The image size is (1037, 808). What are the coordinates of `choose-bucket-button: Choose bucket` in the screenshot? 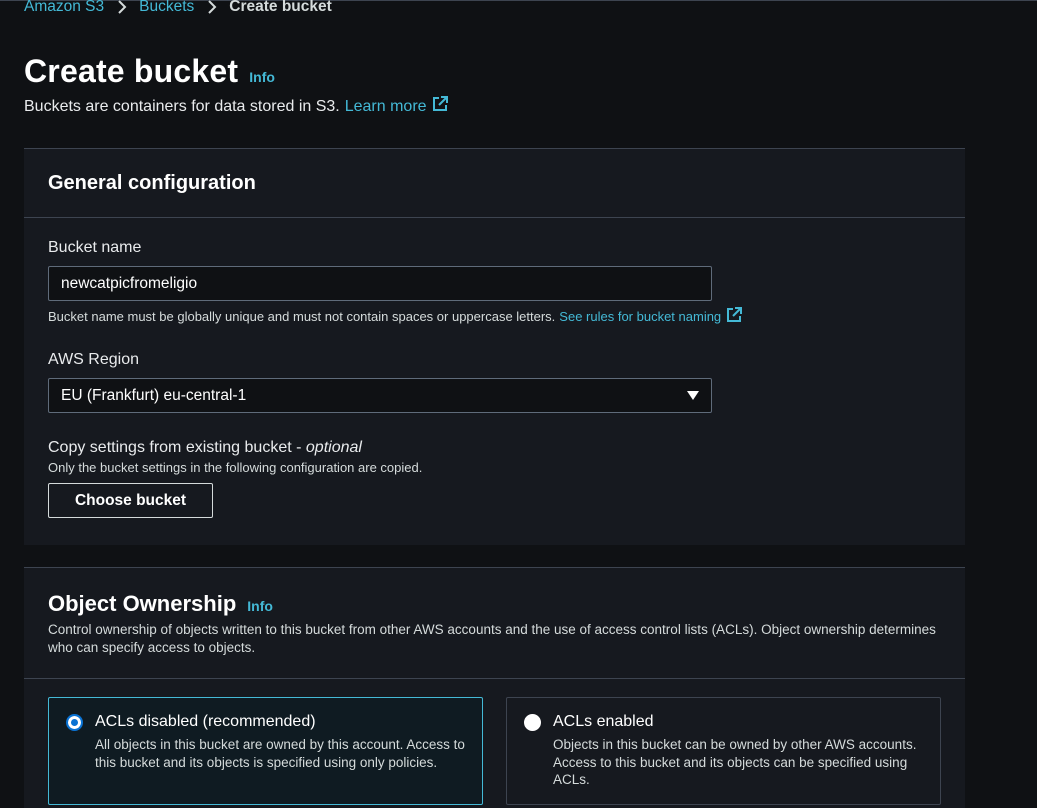 It's located at (130, 500).